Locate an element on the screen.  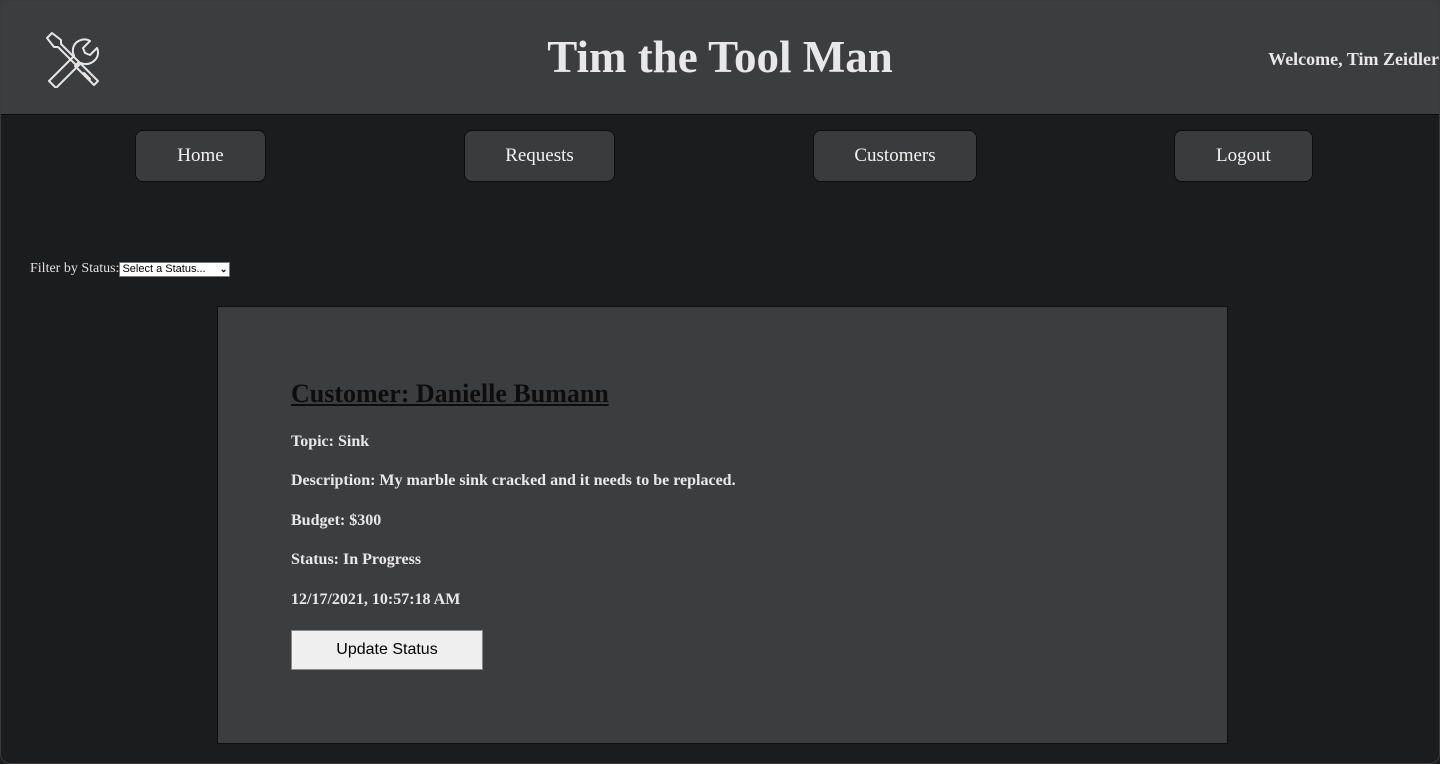
update-status-button: Update Status is located at coordinates (387, 650).